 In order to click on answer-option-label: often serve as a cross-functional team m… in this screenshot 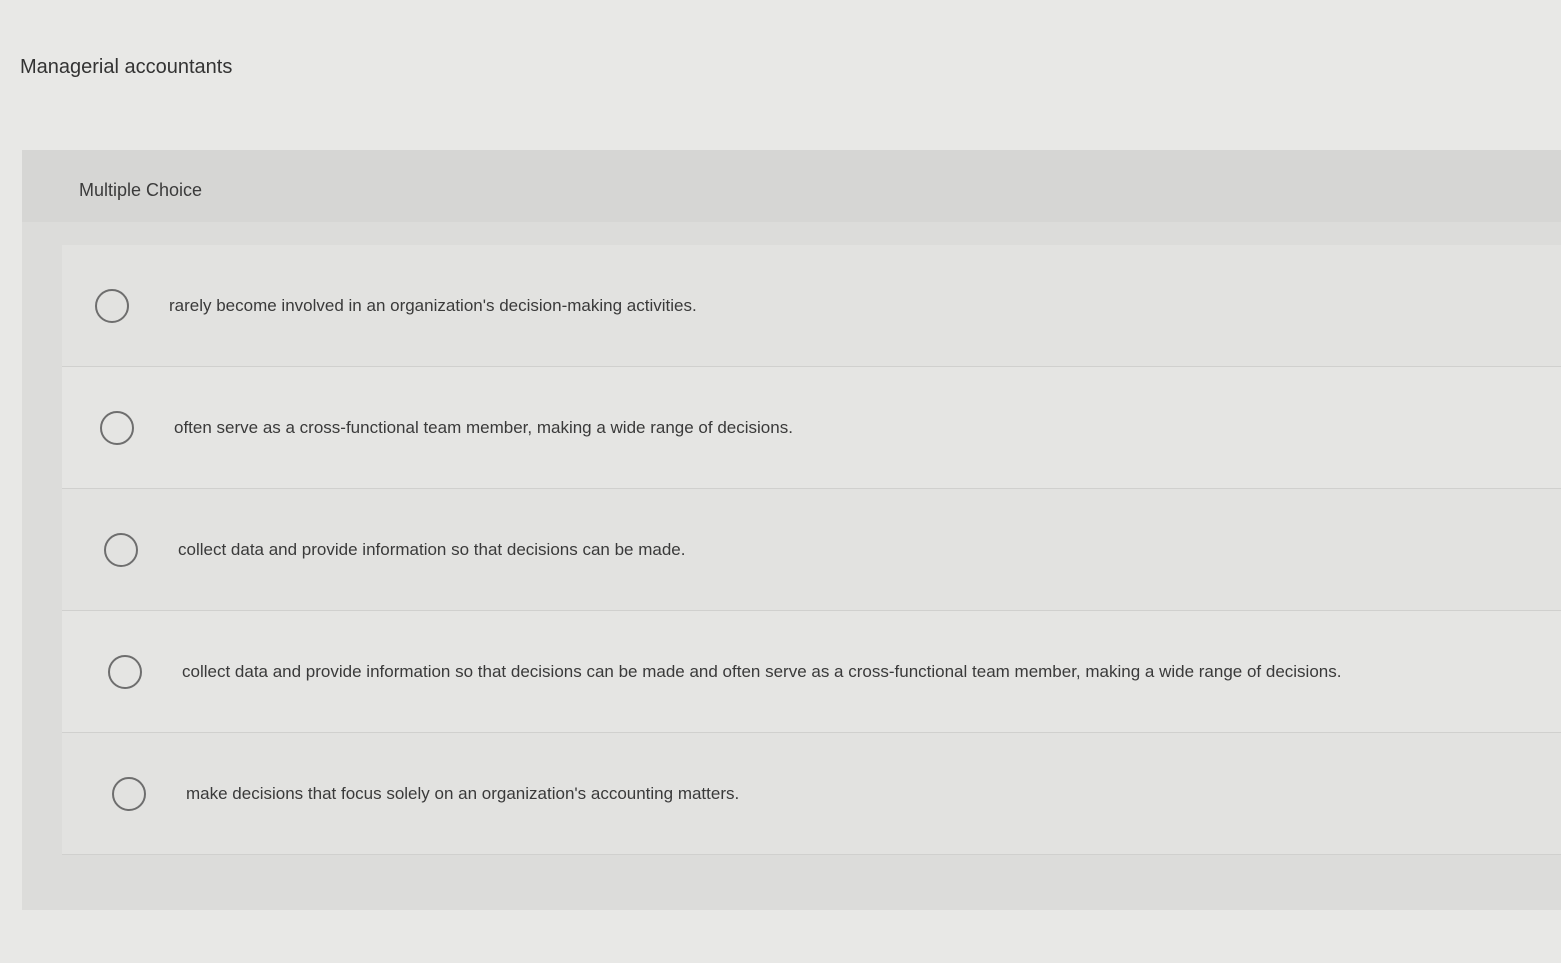, I will do `click(483, 428)`.